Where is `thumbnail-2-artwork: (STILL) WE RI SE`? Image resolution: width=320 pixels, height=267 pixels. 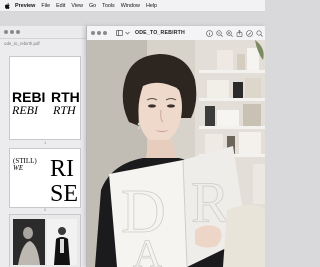 thumbnail-2-artwork: (STILL) WE RI SE is located at coordinates (45, 178).